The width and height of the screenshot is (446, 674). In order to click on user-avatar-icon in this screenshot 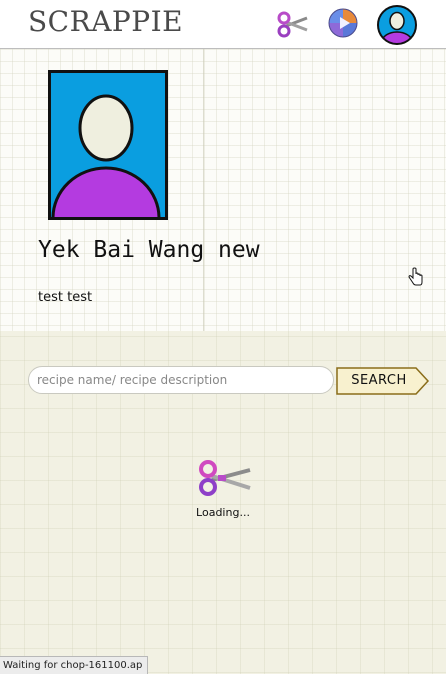, I will do `click(397, 25)`.